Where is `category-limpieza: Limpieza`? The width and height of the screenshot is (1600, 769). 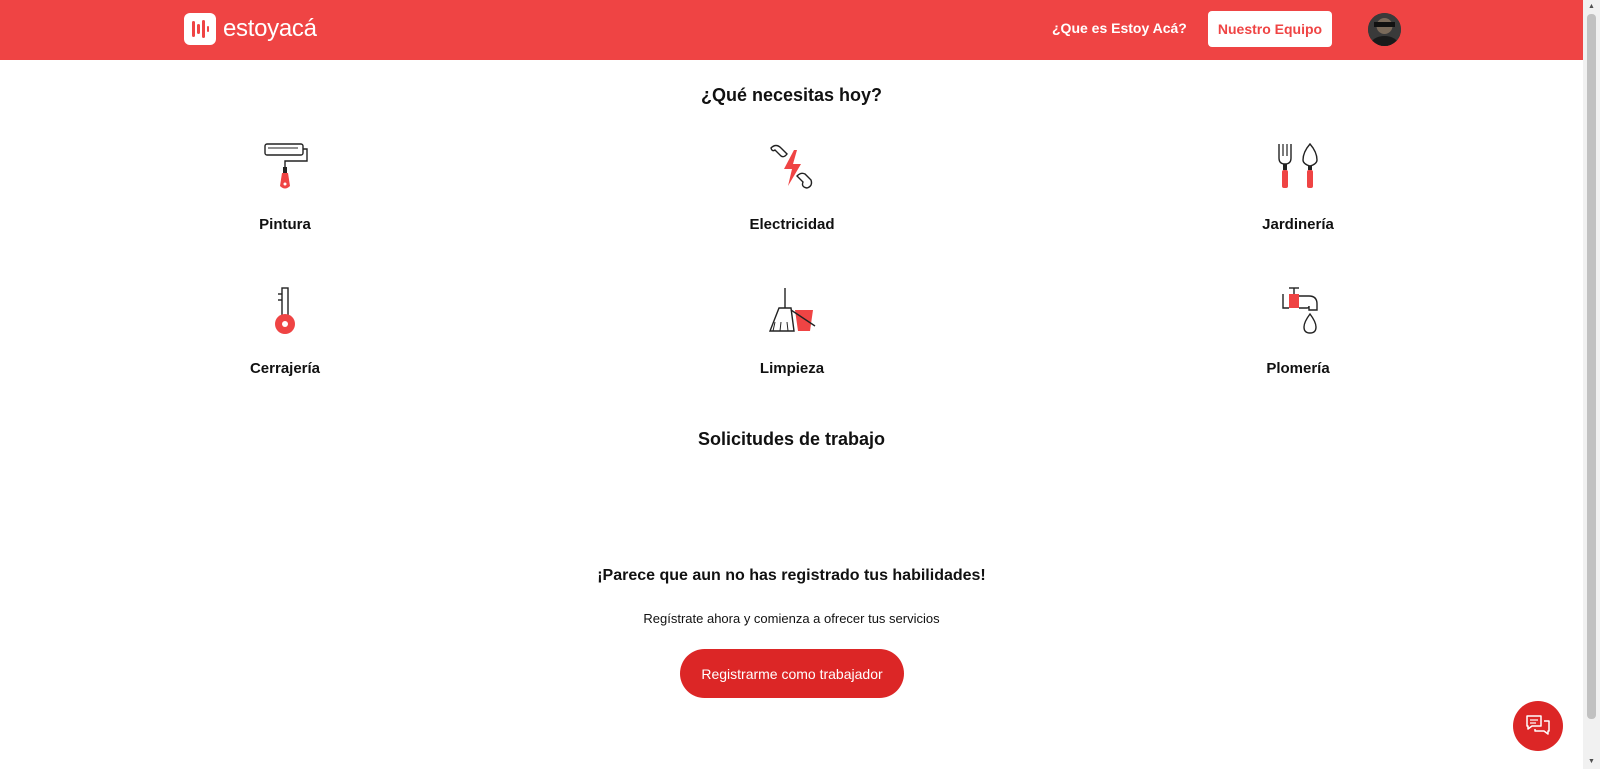
category-limpieza: Limpieza is located at coordinates (792, 331).